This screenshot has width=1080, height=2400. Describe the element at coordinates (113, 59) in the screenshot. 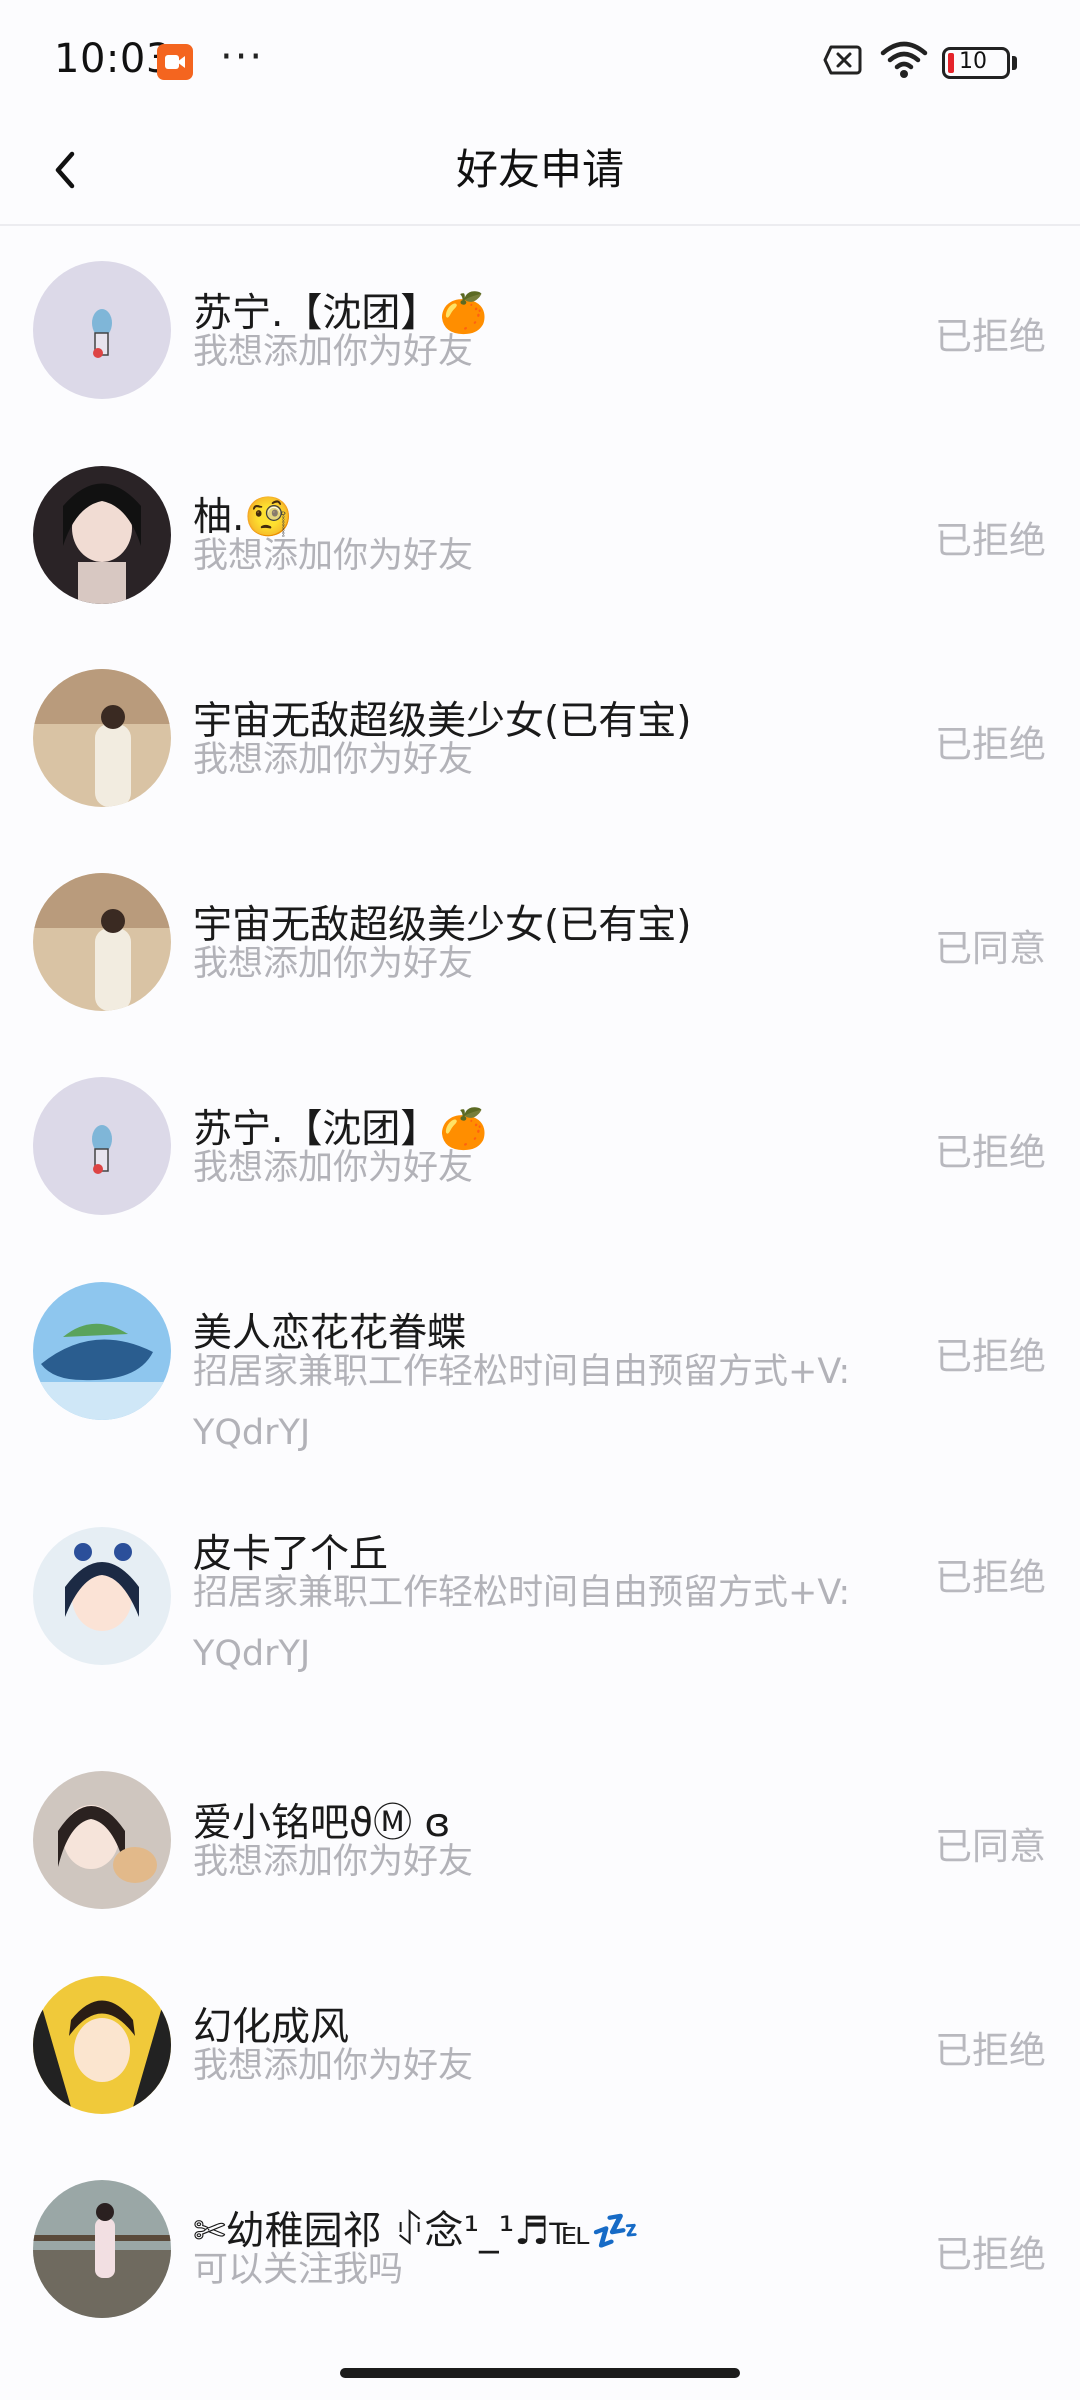

I see `clock: 10:03` at that location.